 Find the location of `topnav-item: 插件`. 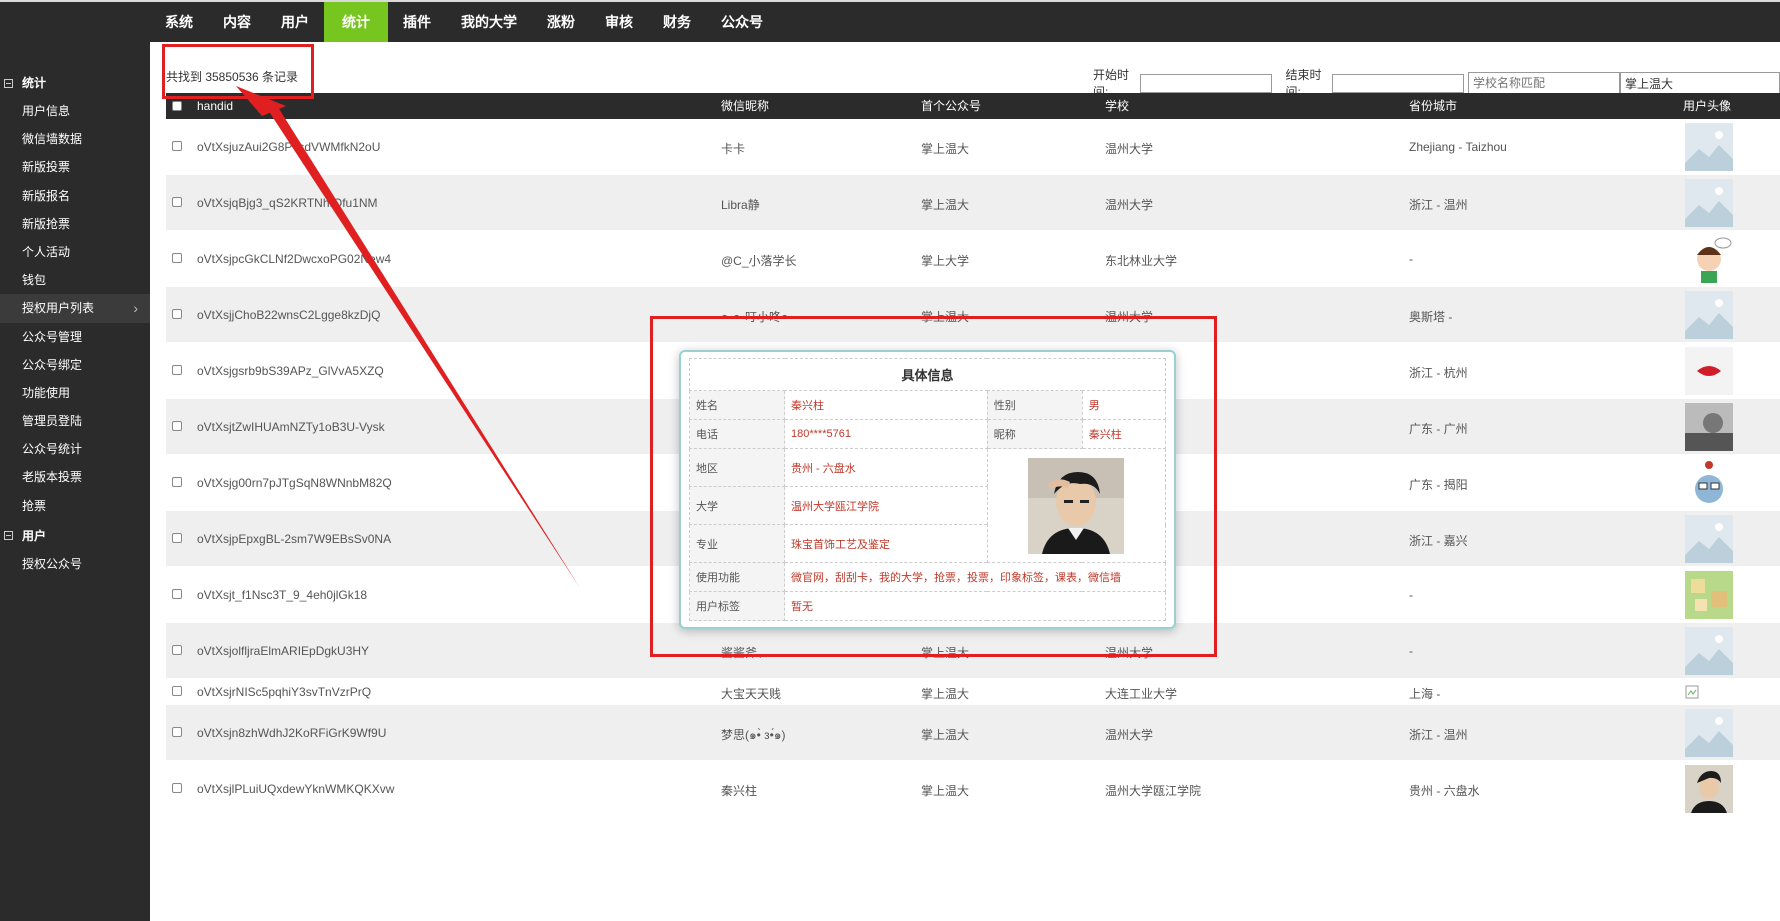

topnav-item: 插件 is located at coordinates (417, 22).